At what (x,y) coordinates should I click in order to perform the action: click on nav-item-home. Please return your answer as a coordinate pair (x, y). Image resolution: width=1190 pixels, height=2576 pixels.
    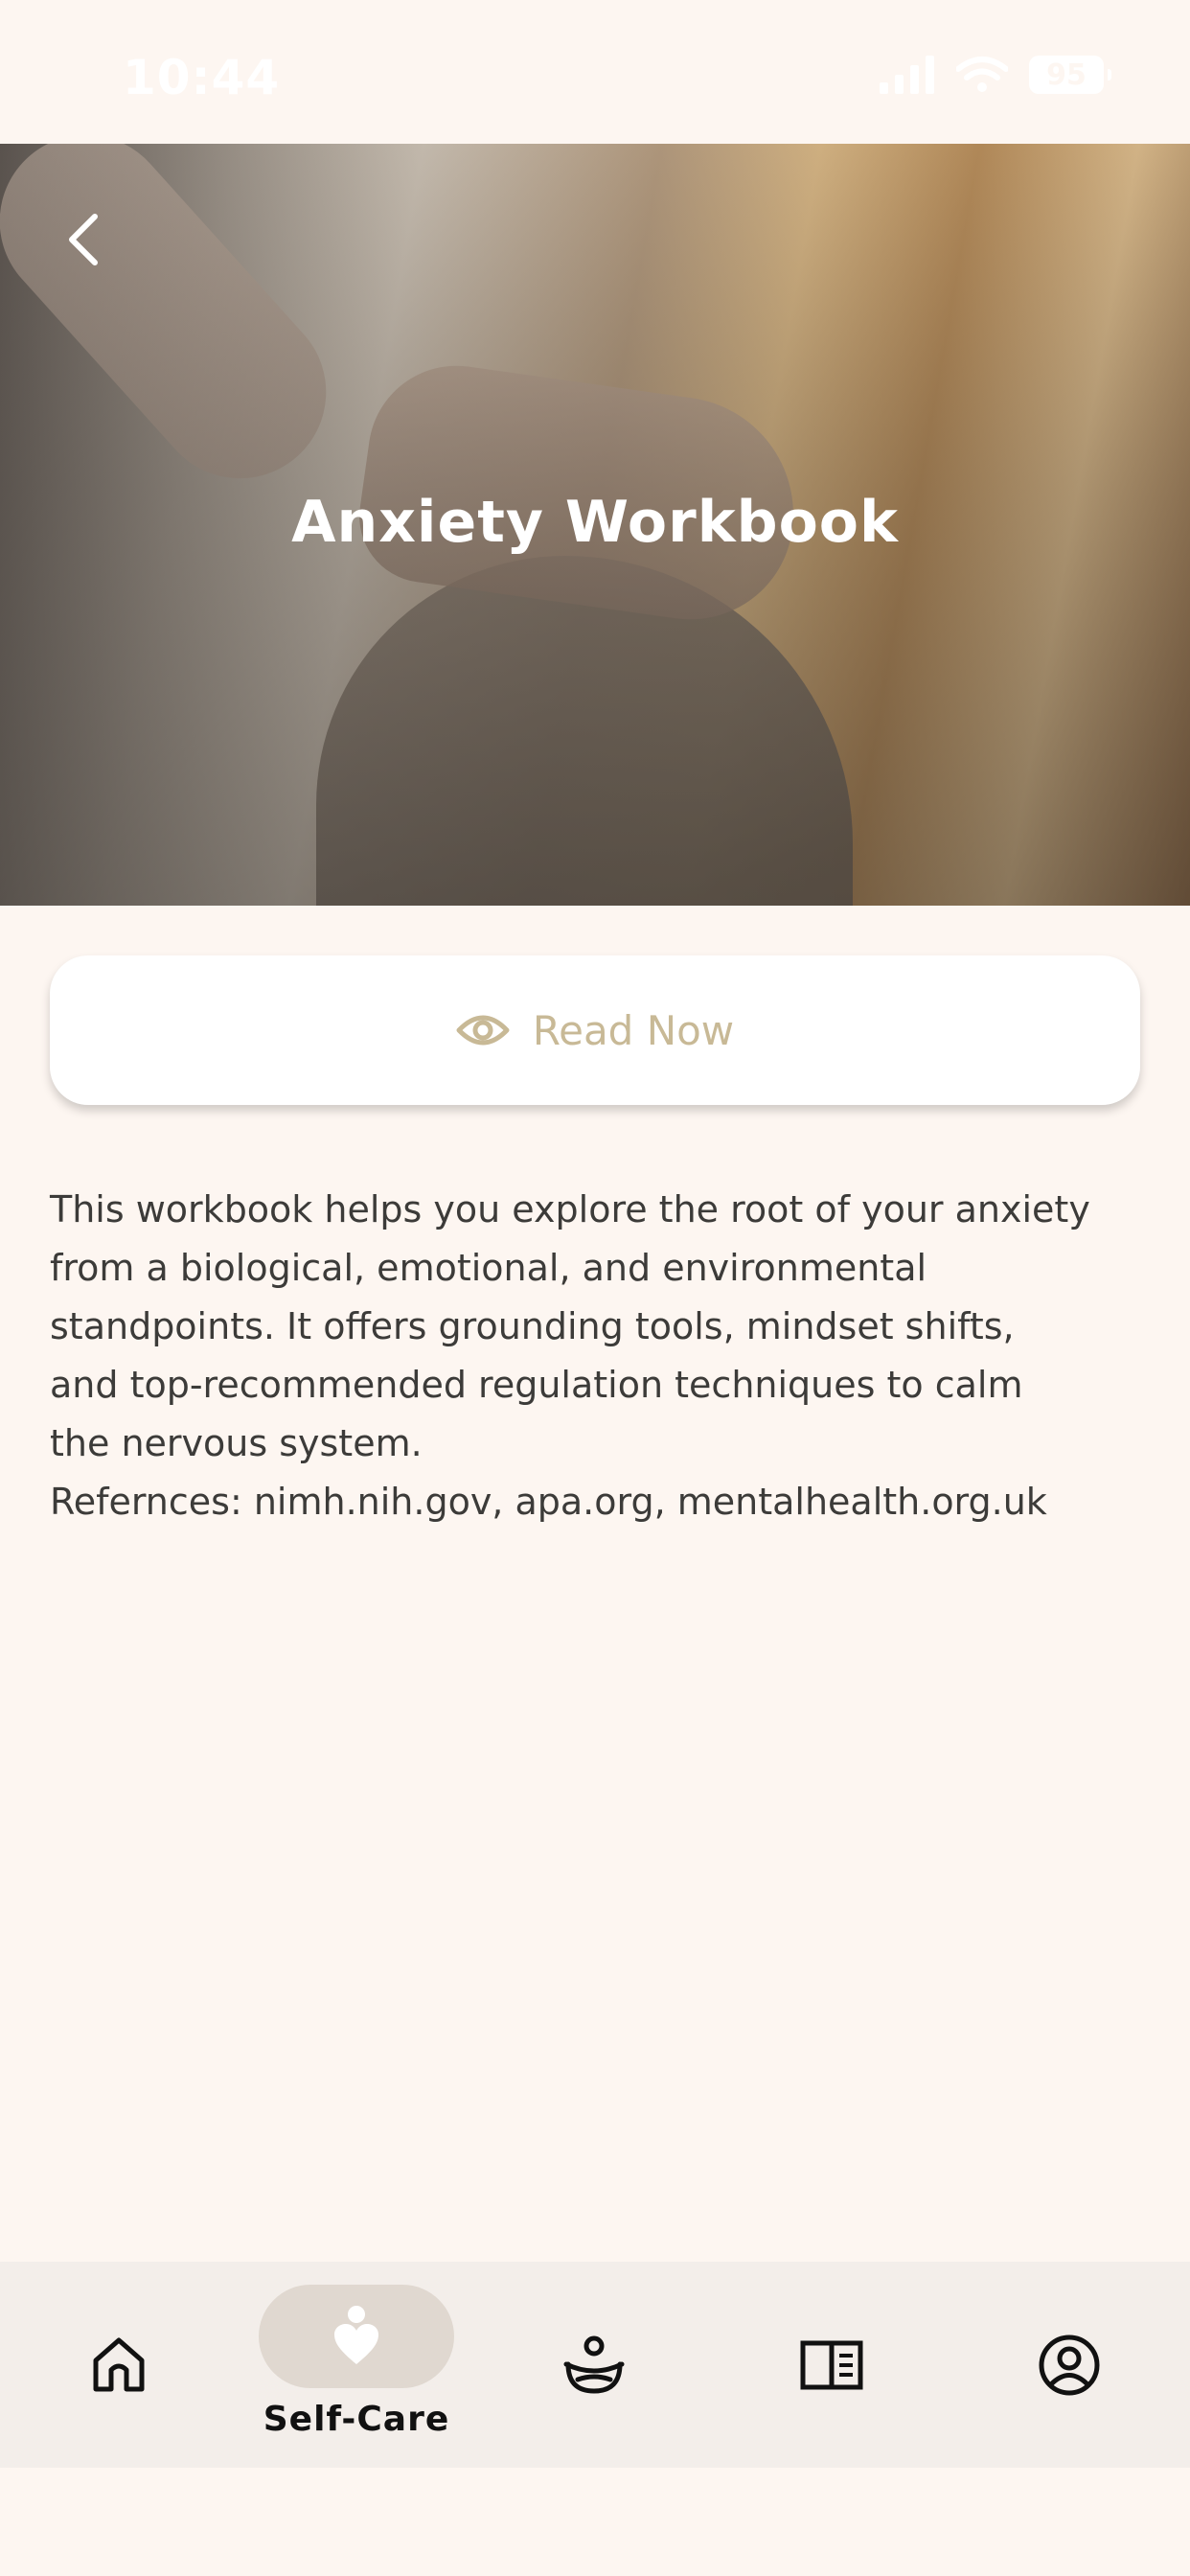
    Looking at the image, I should click on (119, 2365).